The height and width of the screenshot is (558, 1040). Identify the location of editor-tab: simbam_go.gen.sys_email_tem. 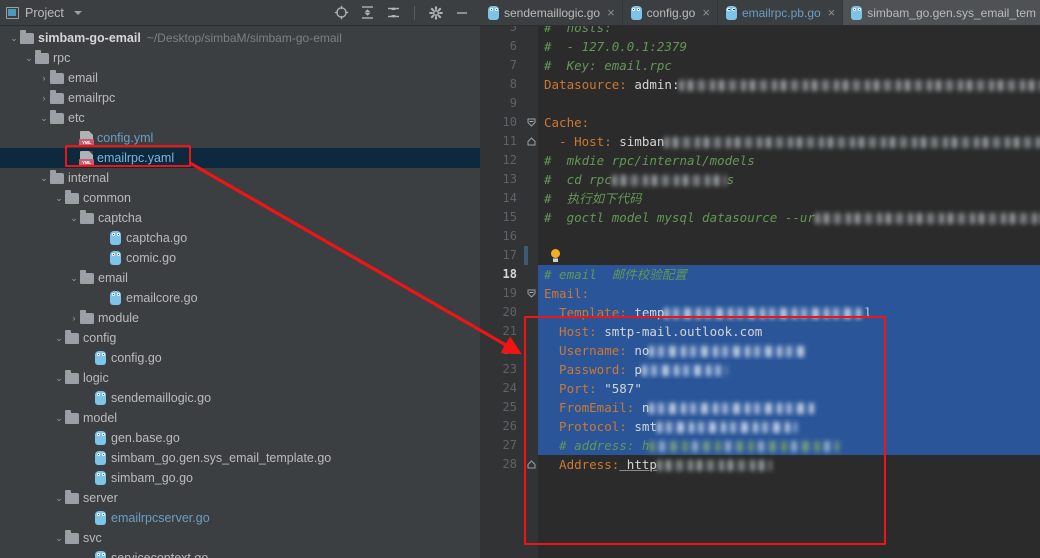
(941, 12).